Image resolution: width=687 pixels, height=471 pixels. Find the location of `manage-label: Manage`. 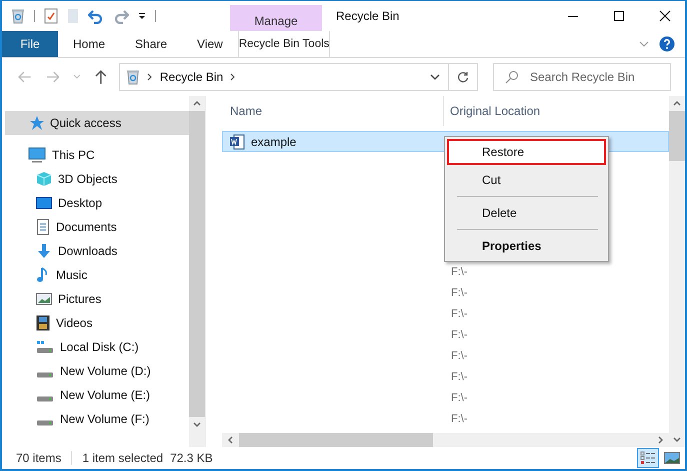

manage-label: Manage is located at coordinates (276, 18).